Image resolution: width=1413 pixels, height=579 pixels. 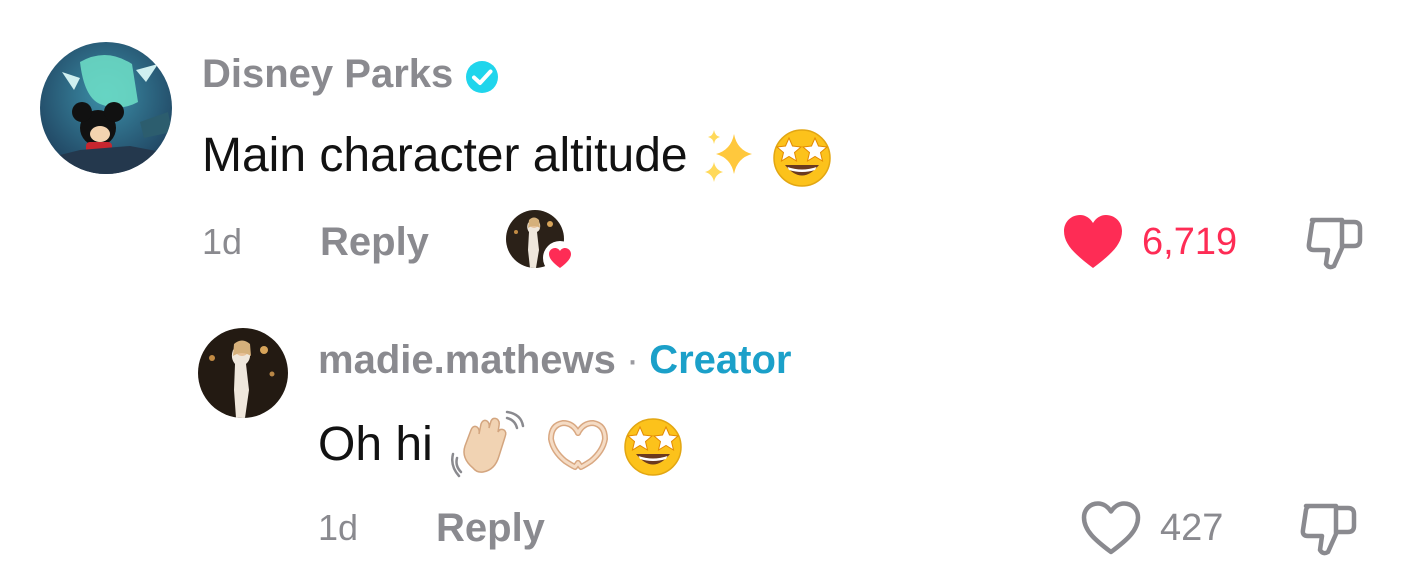 I want to click on verified-badge-icon, so click(x=482, y=75).